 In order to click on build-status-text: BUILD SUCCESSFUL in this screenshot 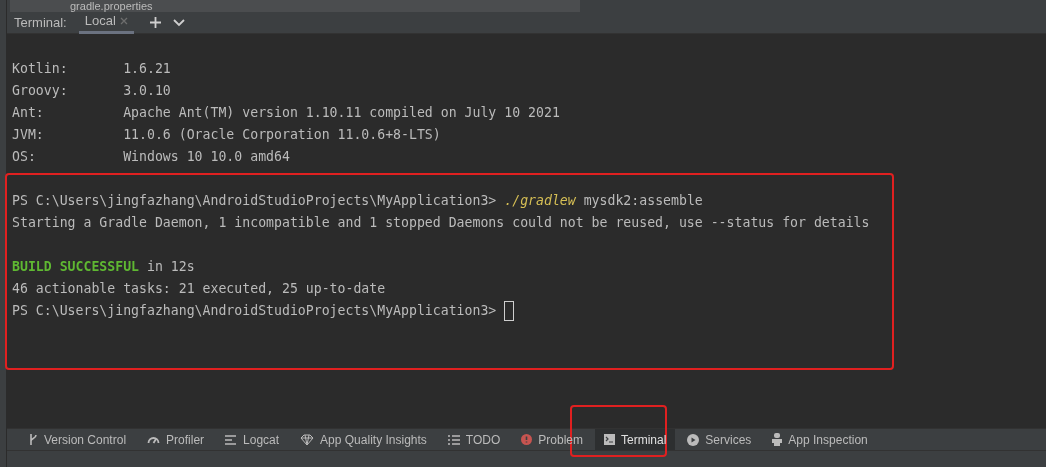, I will do `click(76, 267)`.